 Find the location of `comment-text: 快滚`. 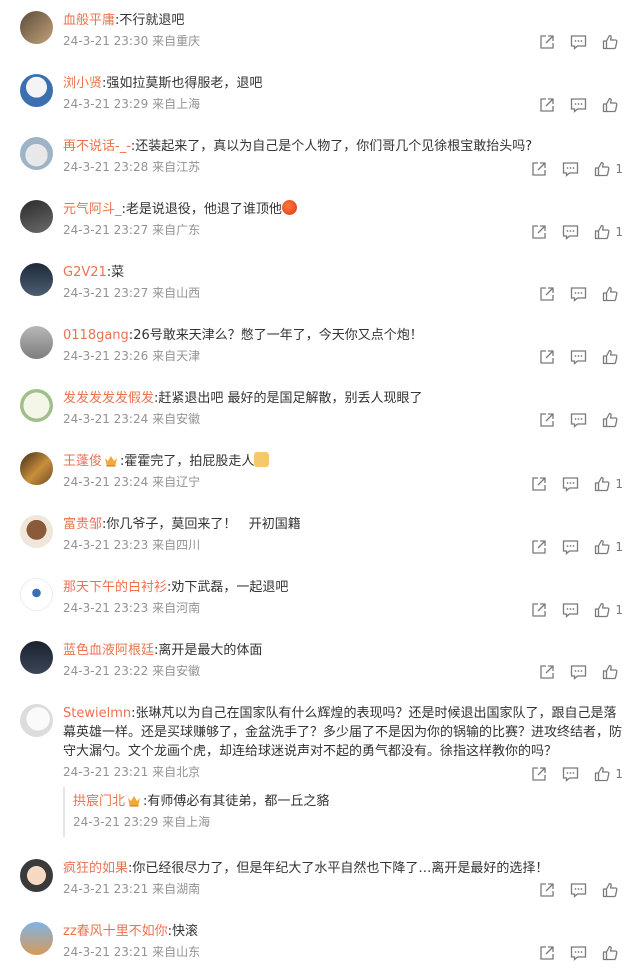

comment-text: 快滚 is located at coordinates (185, 931).